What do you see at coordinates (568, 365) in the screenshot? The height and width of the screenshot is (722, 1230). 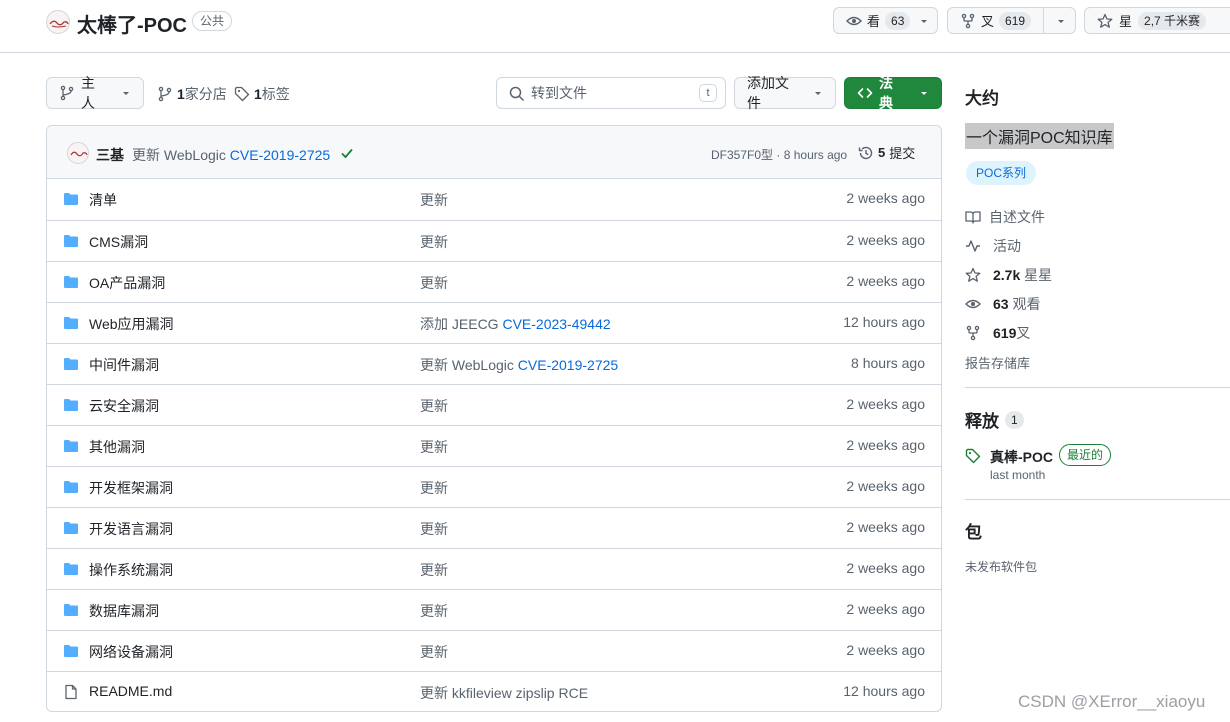 I see `commit-link: CVE-2019-2725` at bounding box center [568, 365].